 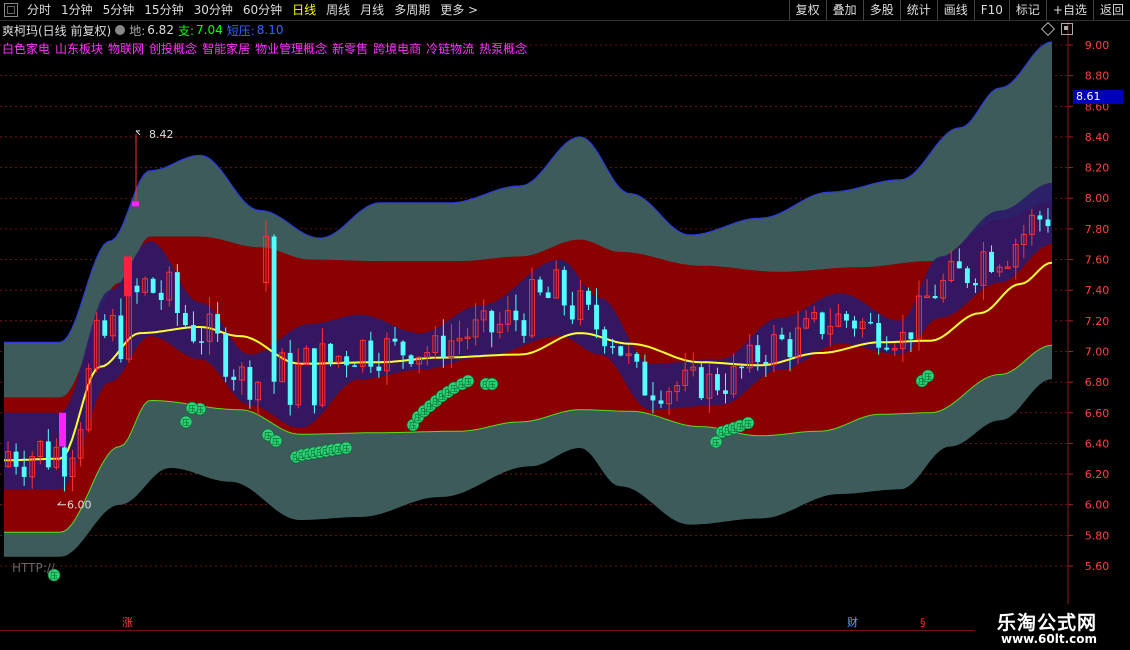 I want to click on tool-buttons: 复权 叠加 多股 统计 画线 F10 标记 +自选 返回, so click(x=959, y=10).